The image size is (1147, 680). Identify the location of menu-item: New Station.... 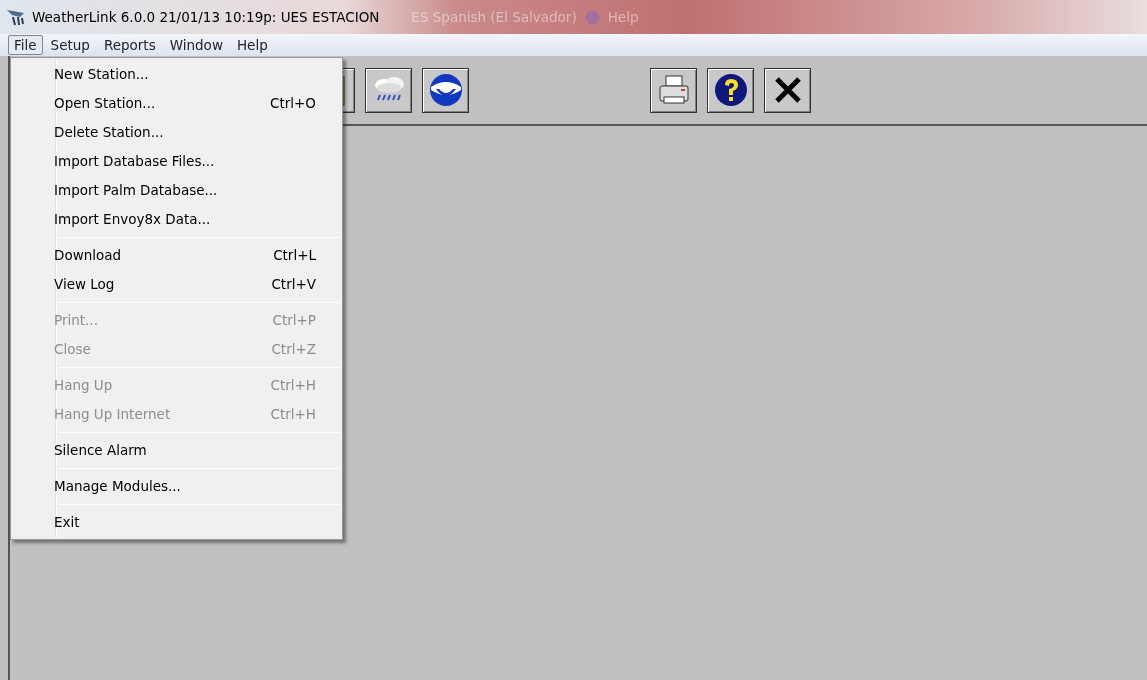
(101, 74).